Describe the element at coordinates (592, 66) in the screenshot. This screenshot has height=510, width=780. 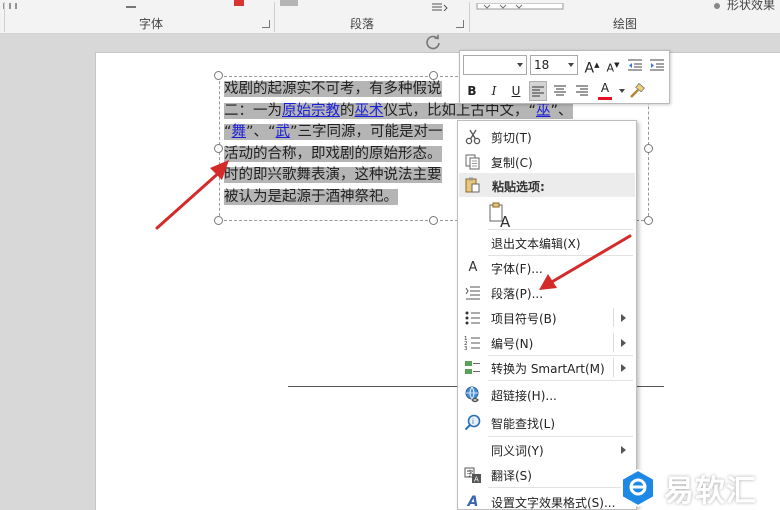
I see `grow-font-button: A▲` at that location.